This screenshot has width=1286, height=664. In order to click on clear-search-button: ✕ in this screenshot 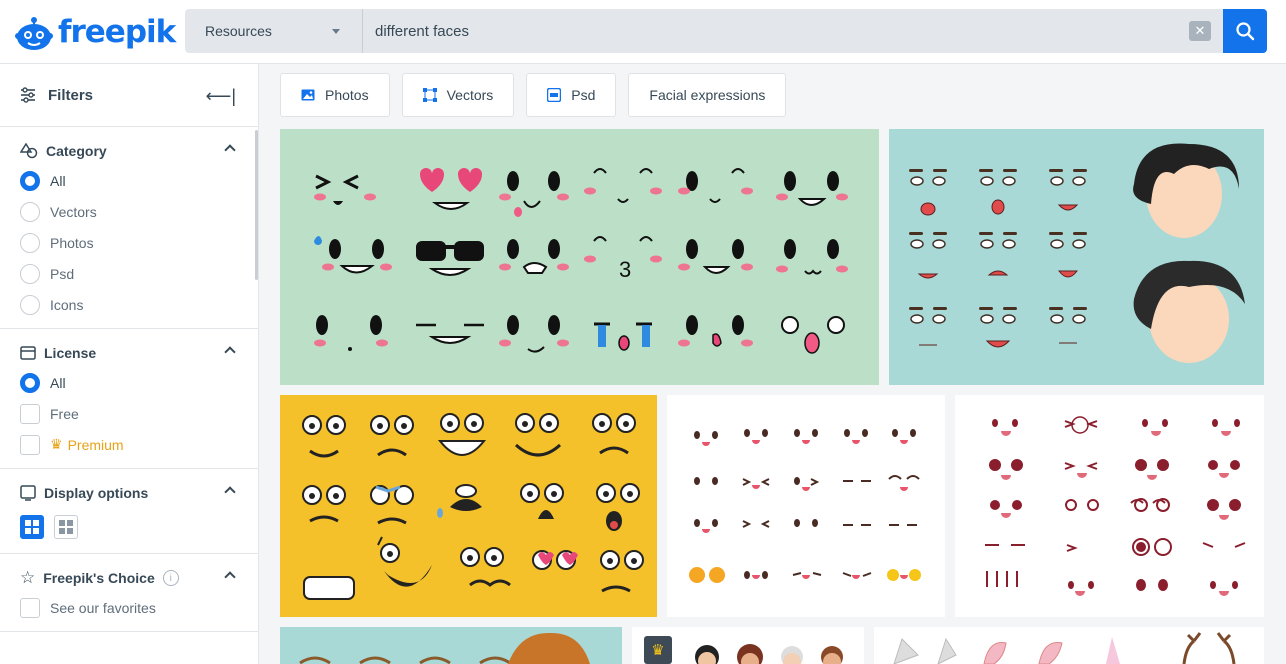, I will do `click(1200, 31)`.